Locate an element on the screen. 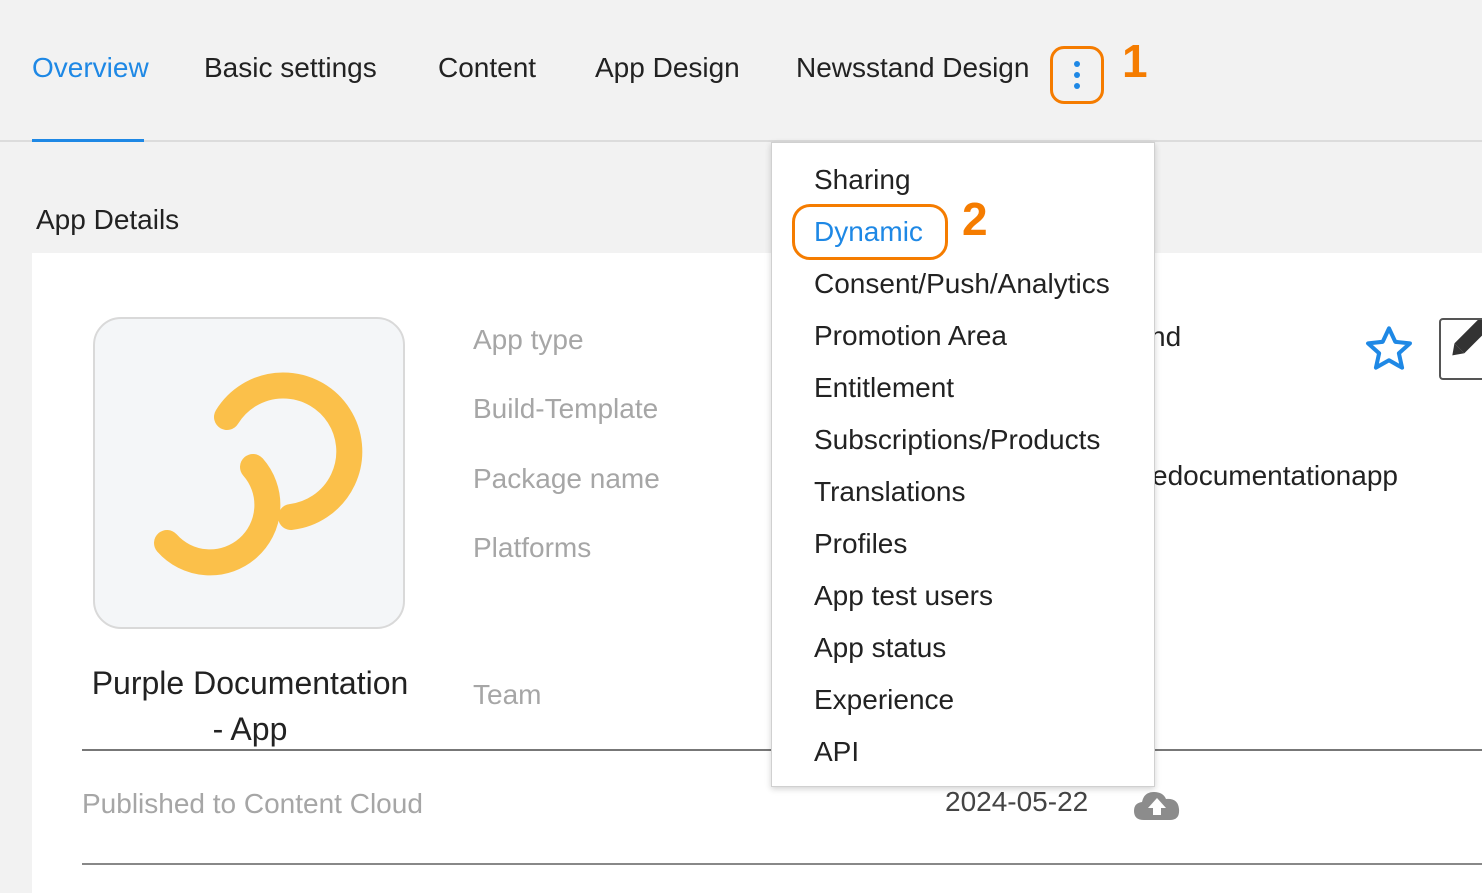 This screenshot has height=893, width=1482. tab-overview: Overview is located at coordinates (90, 68).